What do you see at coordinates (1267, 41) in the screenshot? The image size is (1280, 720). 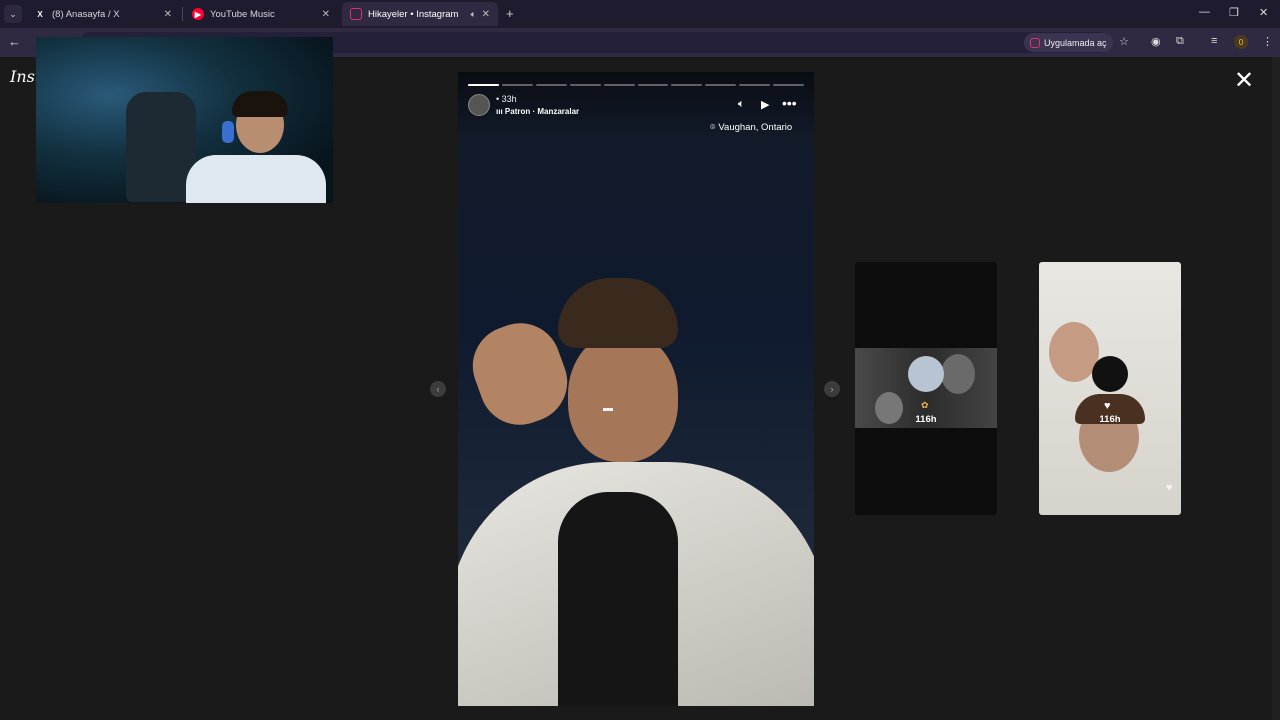 I see `menu-kebab-icon: ⋮` at bounding box center [1267, 41].